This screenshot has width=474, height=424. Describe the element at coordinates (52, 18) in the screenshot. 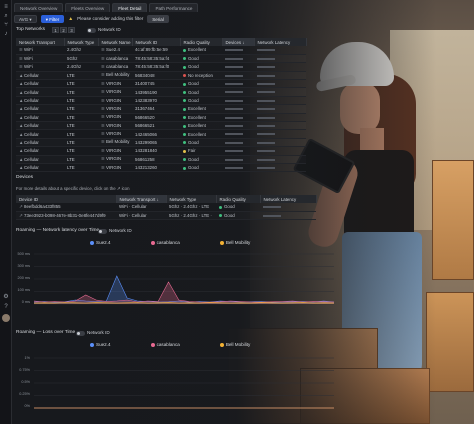

I see `filter-button: ▾ Filter` at that location.